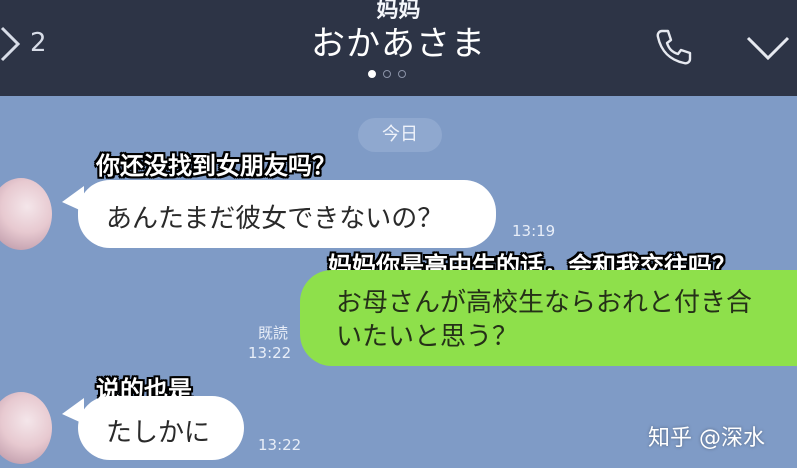 The height and width of the screenshot is (468, 797). I want to click on message-time: 13:19, so click(534, 231).